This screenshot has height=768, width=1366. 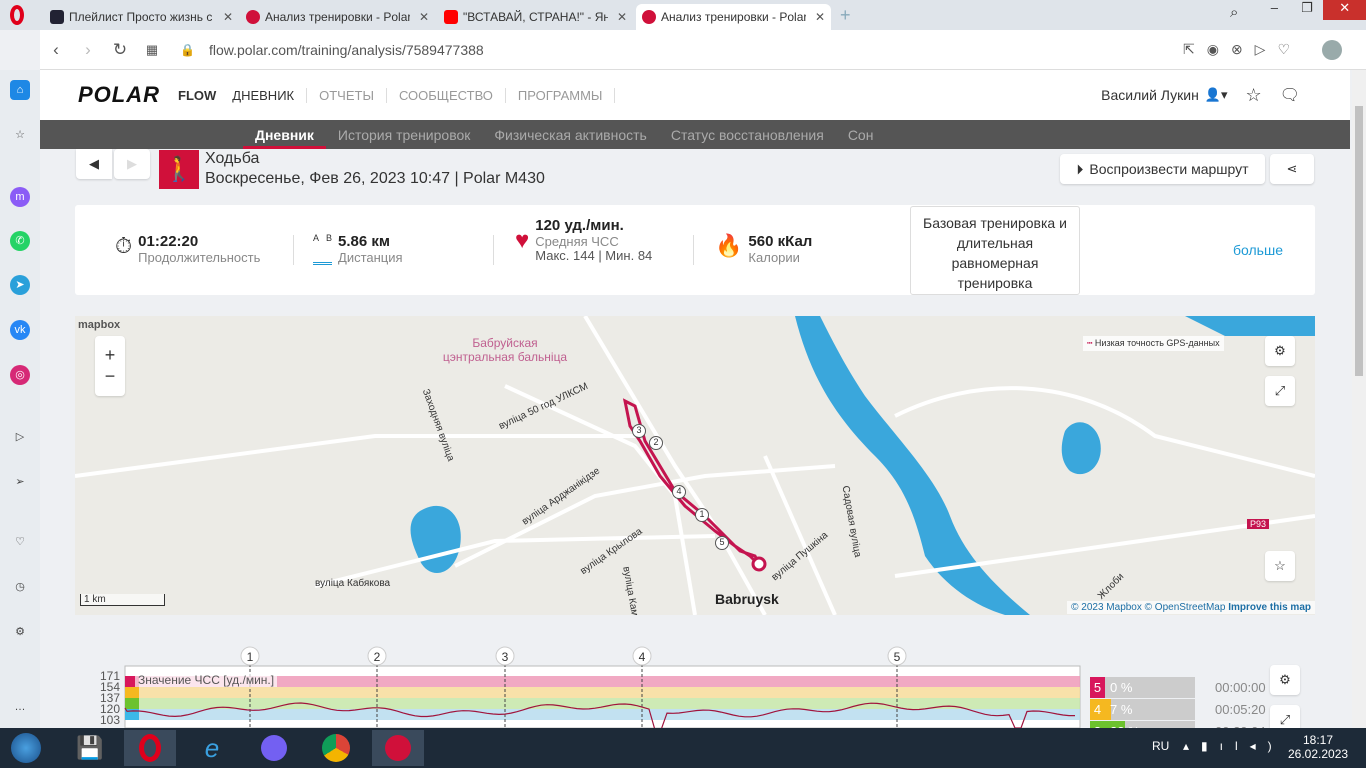 I want to click on prev-session-button: ◀, so click(x=94, y=164).